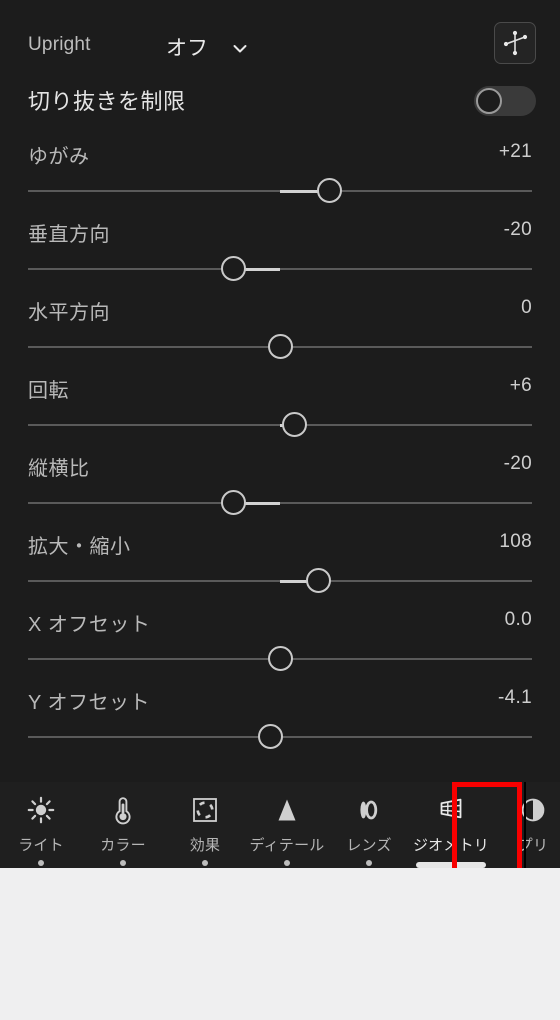  Describe the element at coordinates (280, 944) in the screenshot. I see `page-background-area` at that location.